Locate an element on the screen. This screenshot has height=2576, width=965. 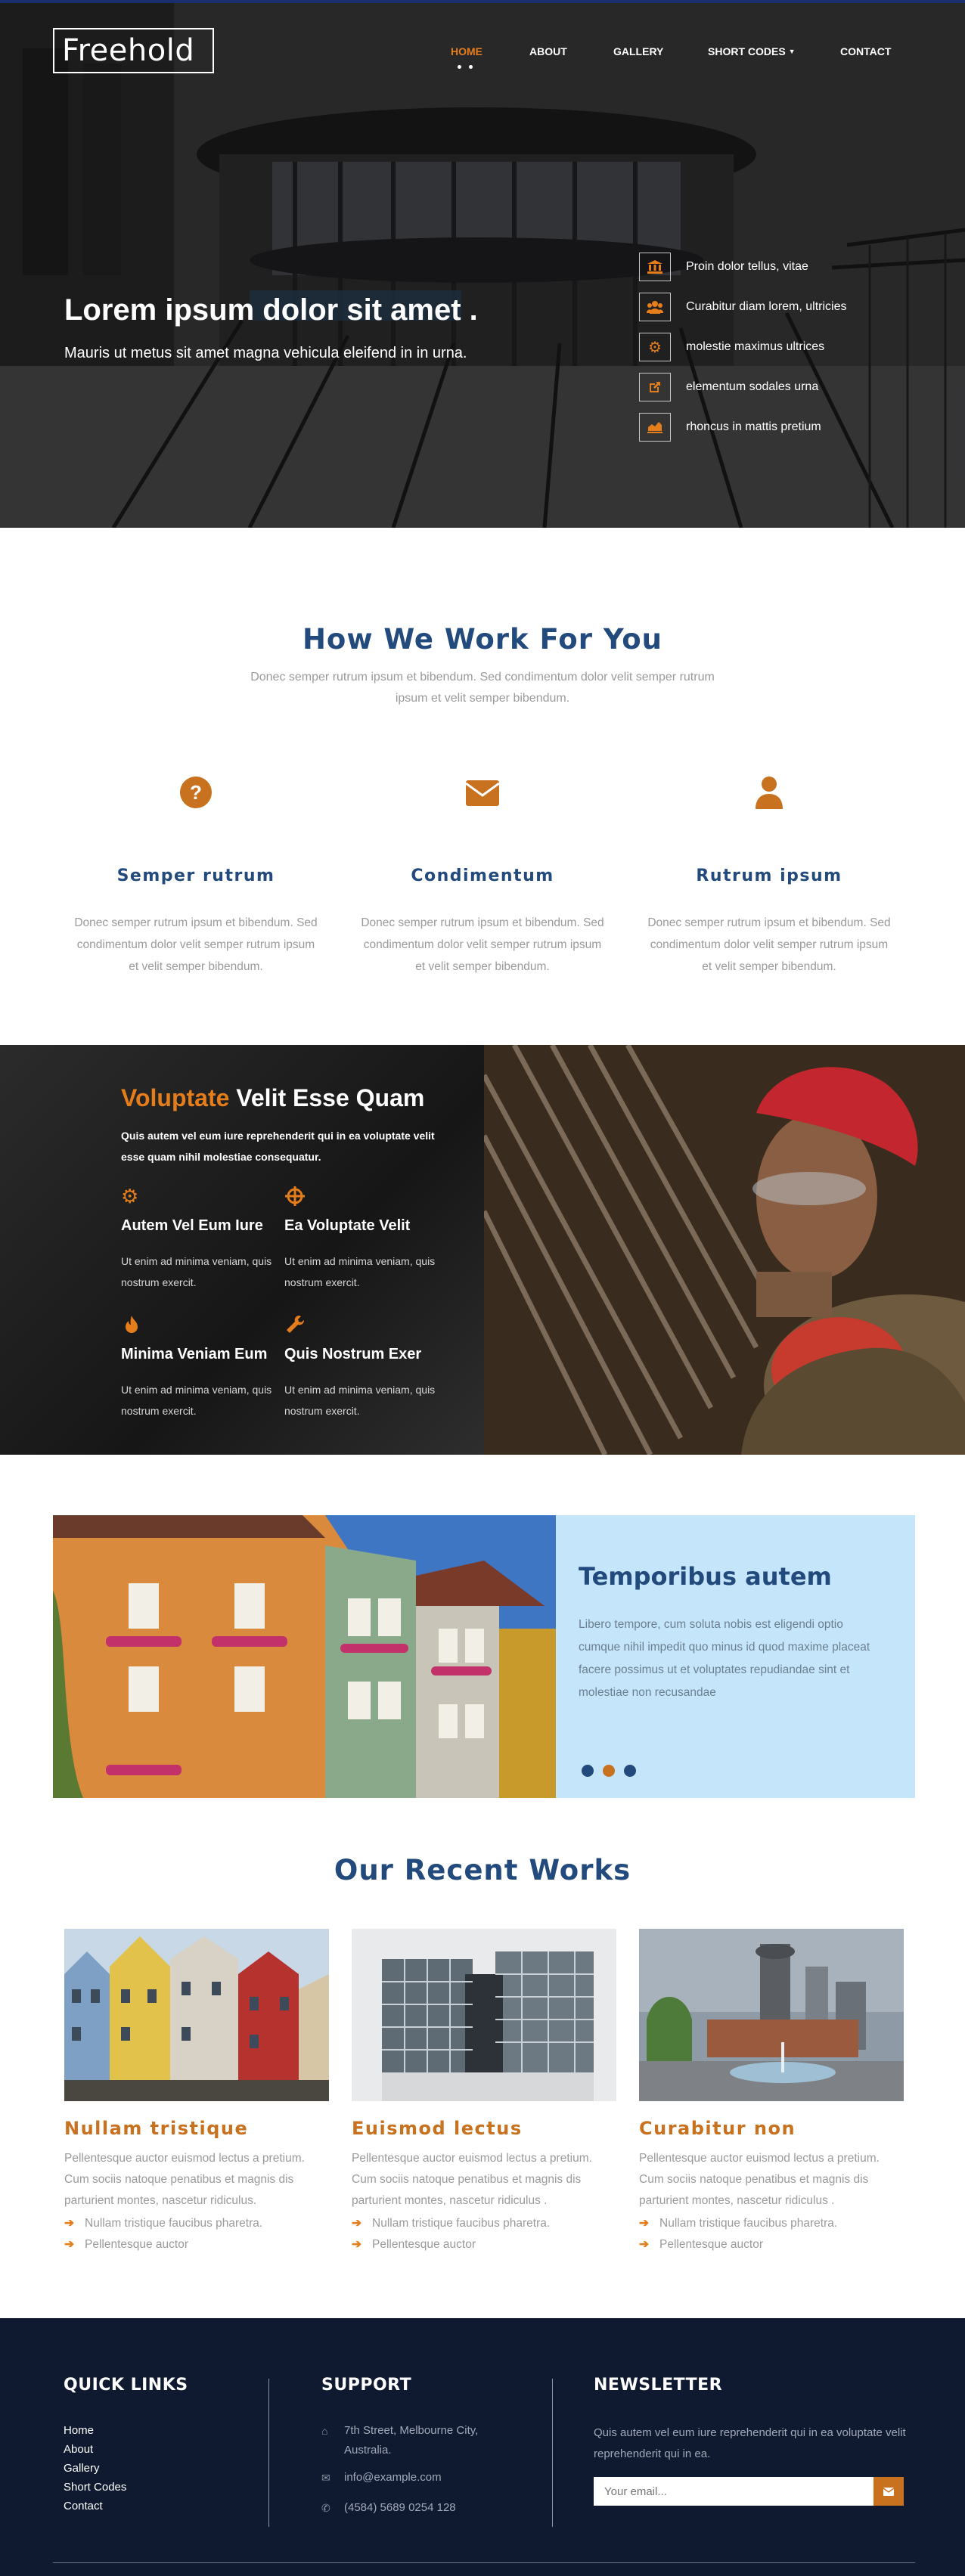
voluptate-title-accent: Voluptate is located at coordinates (176, 1097).